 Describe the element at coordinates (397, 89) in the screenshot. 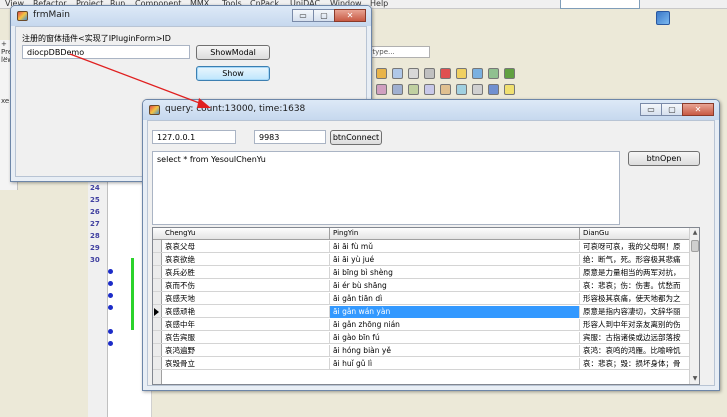

I see `db-icon` at that location.